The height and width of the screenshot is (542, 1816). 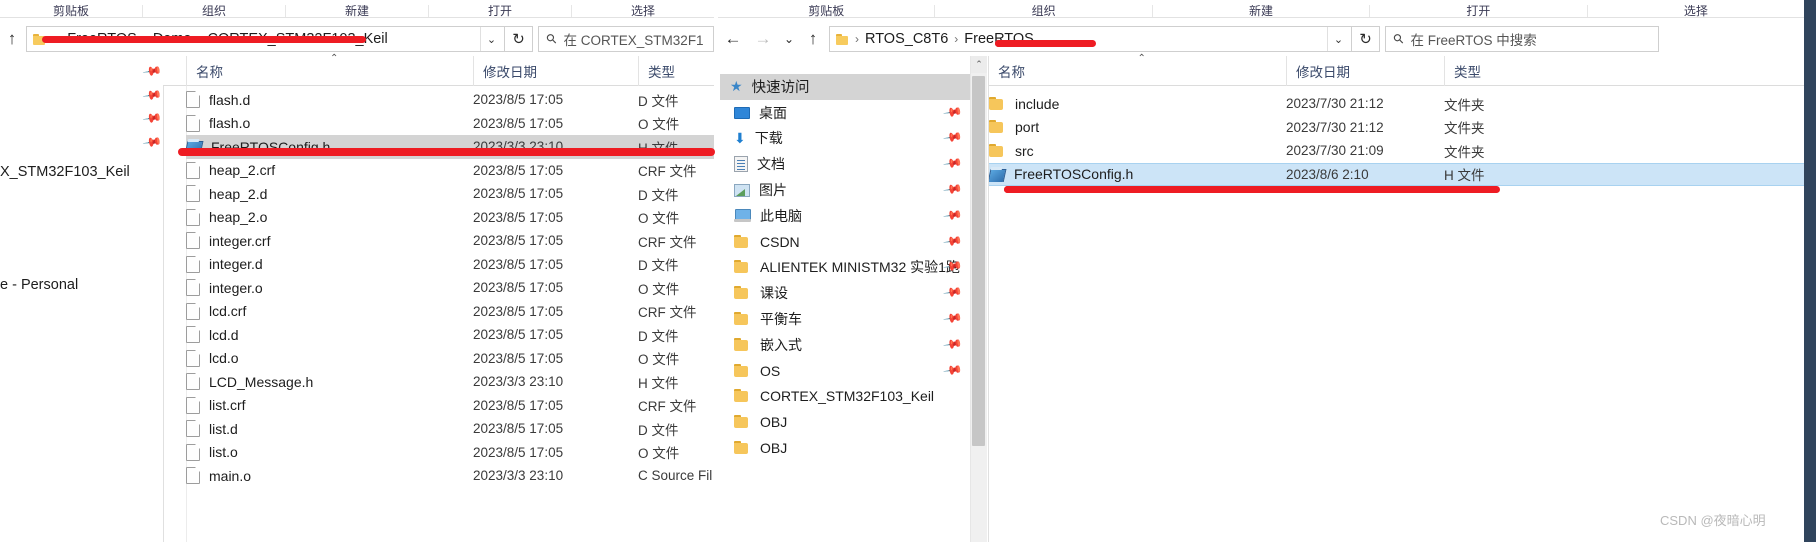 What do you see at coordinates (499, 11) in the screenshot?
I see `ribbon-group-open: 打开` at bounding box center [499, 11].